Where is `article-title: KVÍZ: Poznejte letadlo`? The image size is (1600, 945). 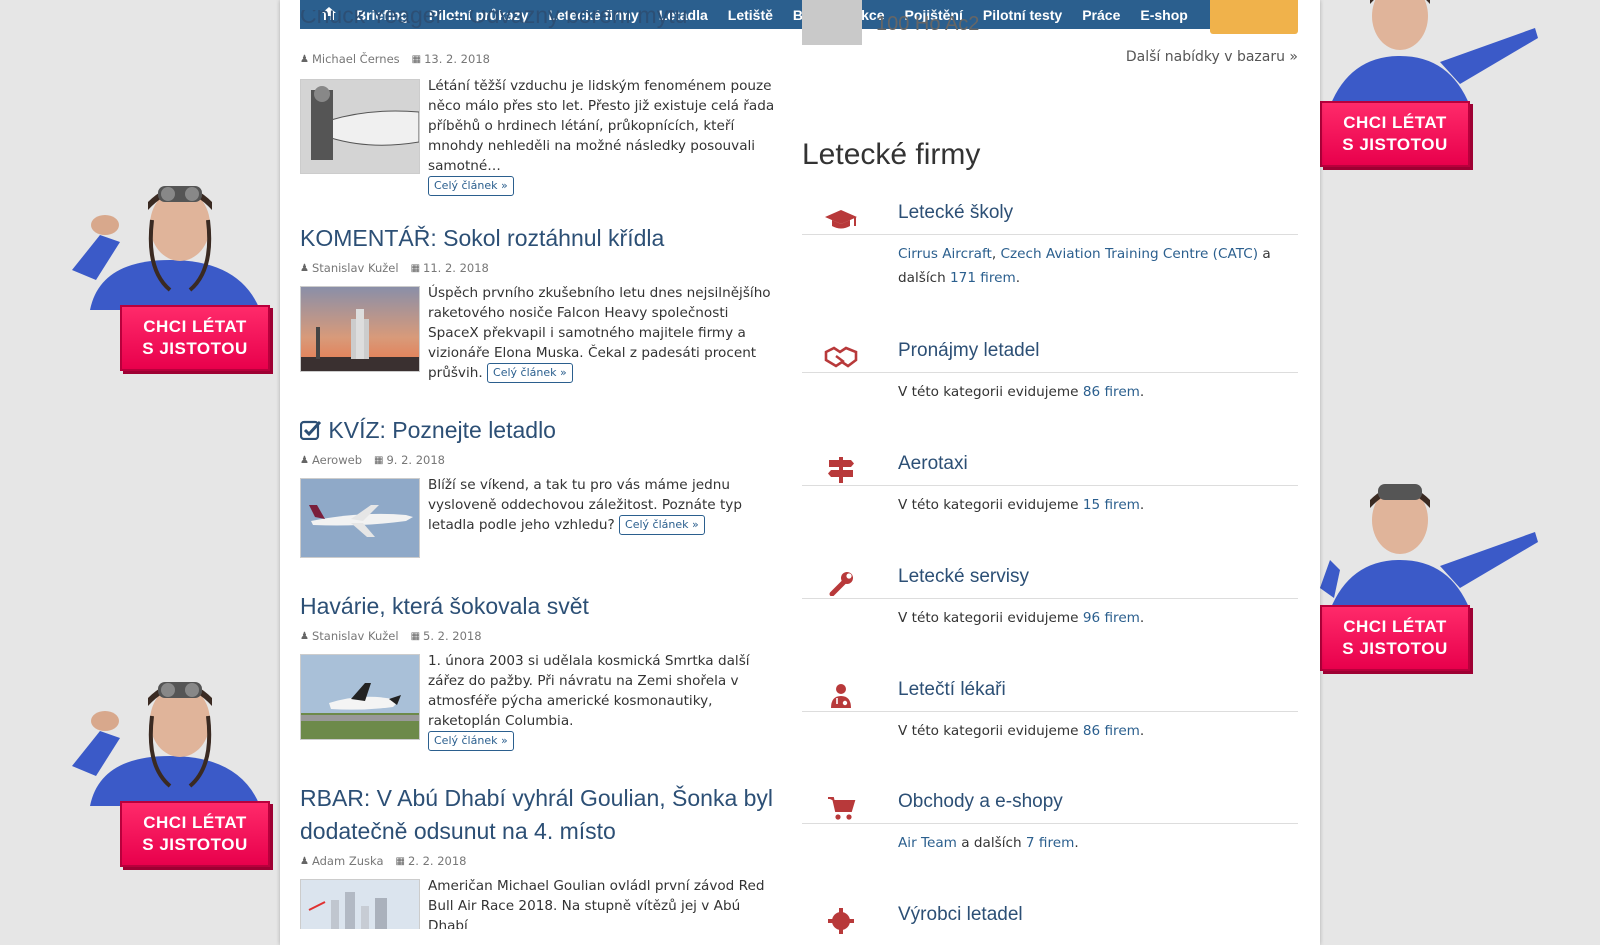 article-title: KVÍZ: Poznejte letadlo is located at coordinates (540, 430).